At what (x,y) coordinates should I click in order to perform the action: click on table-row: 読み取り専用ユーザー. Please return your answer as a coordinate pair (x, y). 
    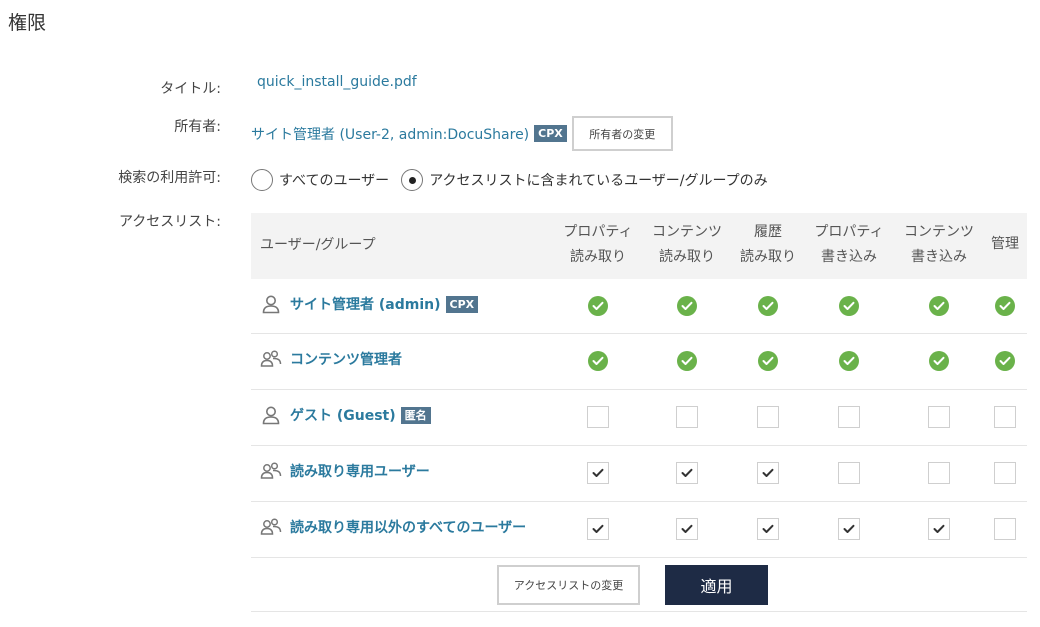
    Looking at the image, I should click on (639, 474).